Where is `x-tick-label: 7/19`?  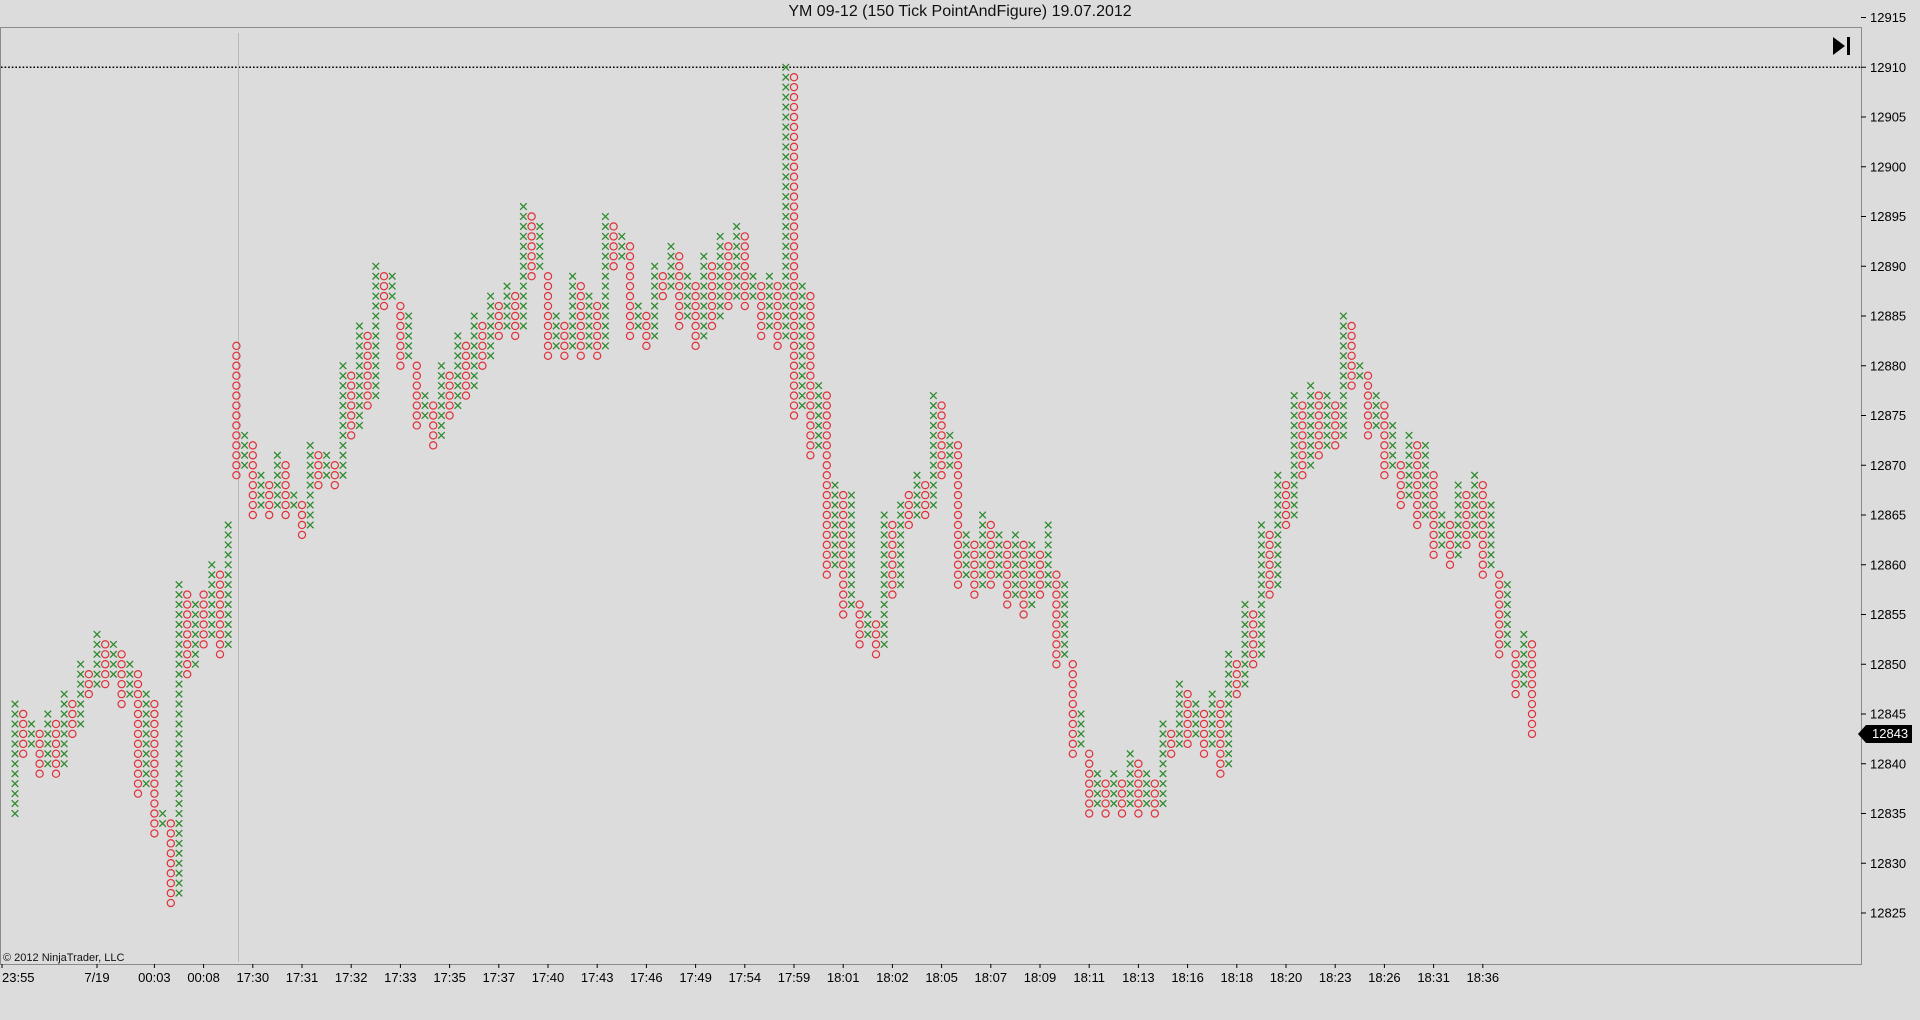
x-tick-label: 7/19 is located at coordinates (96, 977).